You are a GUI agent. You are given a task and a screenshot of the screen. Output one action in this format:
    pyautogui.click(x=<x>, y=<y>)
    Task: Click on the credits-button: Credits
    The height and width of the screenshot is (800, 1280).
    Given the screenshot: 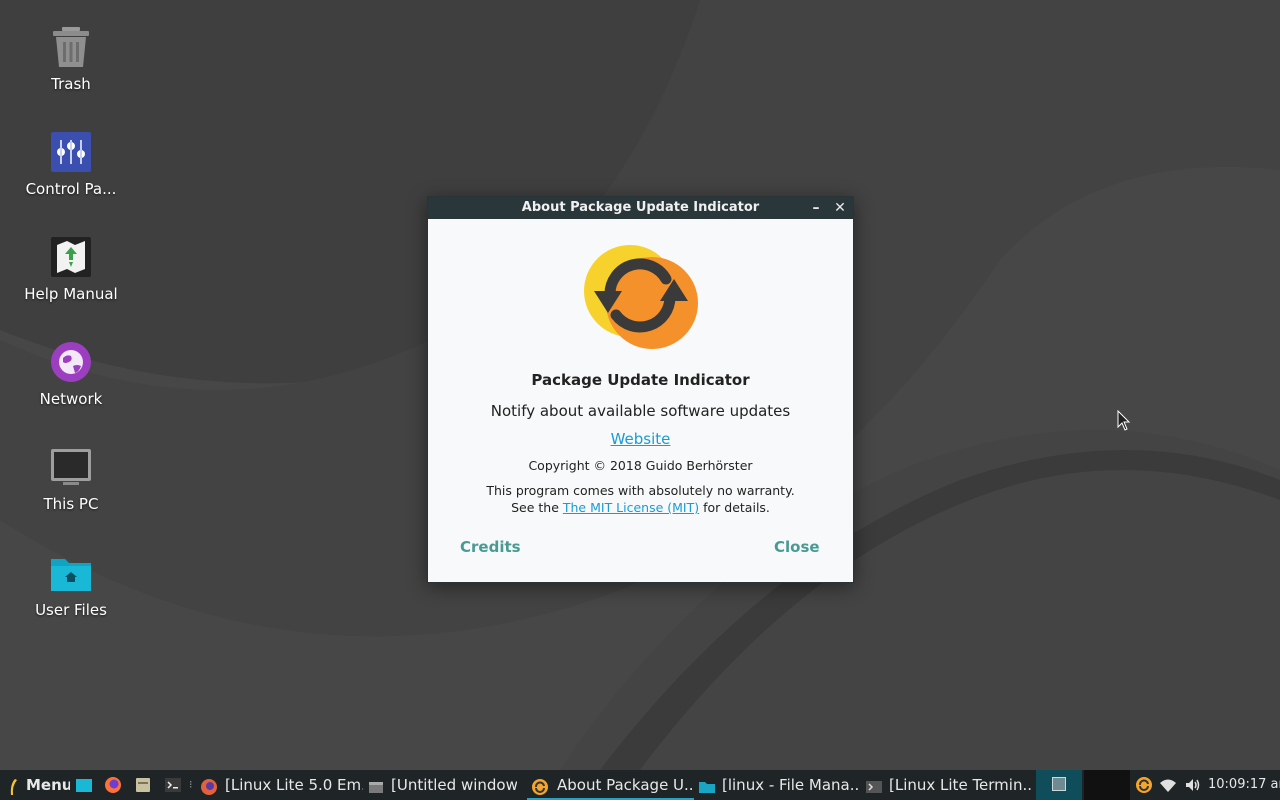 What is the action you would take?
    pyautogui.click(x=490, y=547)
    